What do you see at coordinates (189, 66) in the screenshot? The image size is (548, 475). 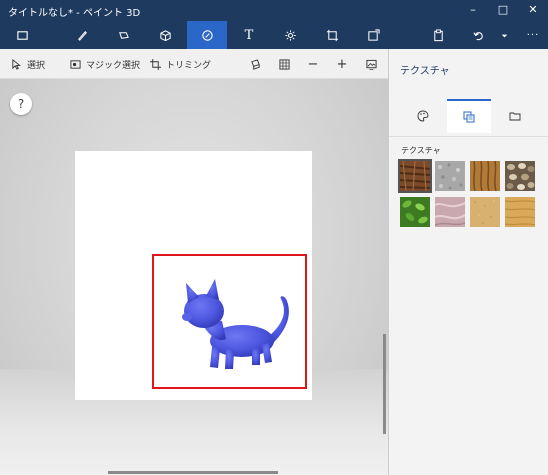 I see `crop-label: トリミング` at bounding box center [189, 66].